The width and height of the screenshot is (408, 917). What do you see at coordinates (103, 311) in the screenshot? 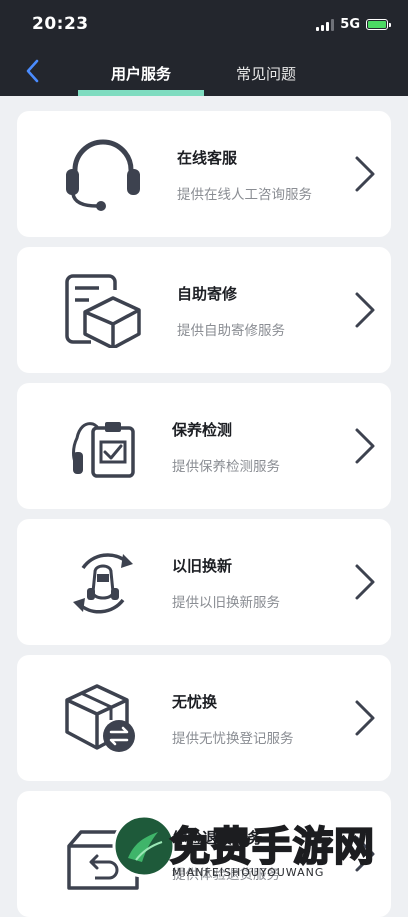
I see `package-document-icon` at bounding box center [103, 311].